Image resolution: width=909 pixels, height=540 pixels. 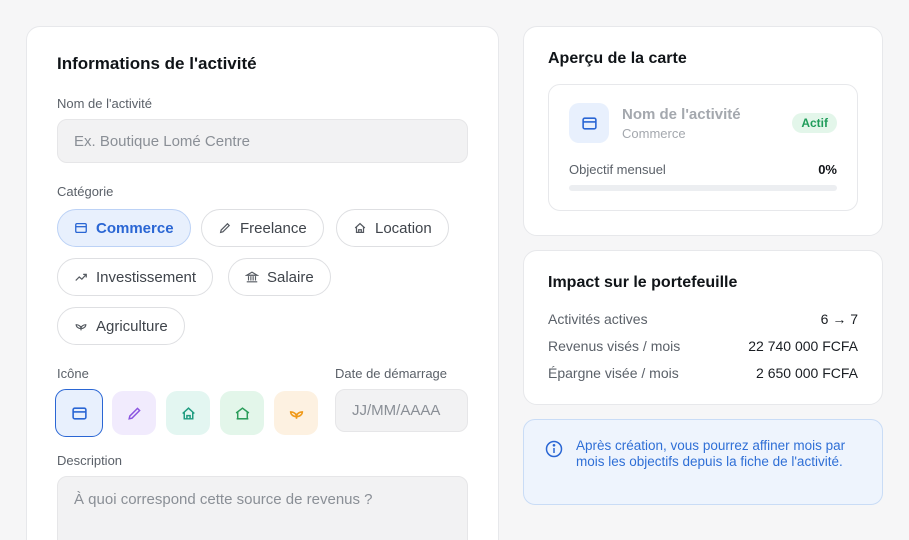 What do you see at coordinates (703, 346) in the screenshot?
I see `impact-row: Revenus visés / mois 22 740 000 FCFA` at bounding box center [703, 346].